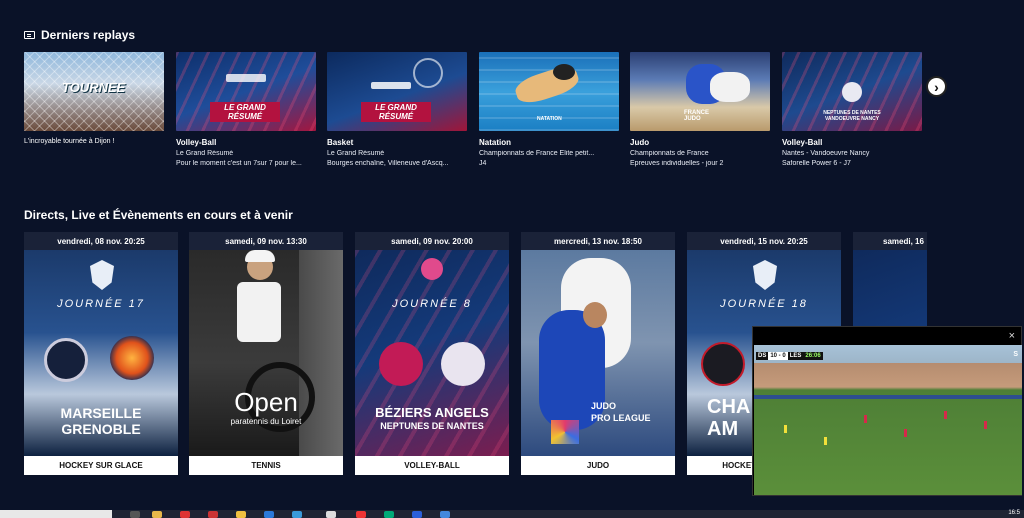 Image resolution: width=1024 pixels, height=518 pixels. What do you see at coordinates (512, 514) in the screenshot?
I see `os-taskbar: 16:5` at bounding box center [512, 514].